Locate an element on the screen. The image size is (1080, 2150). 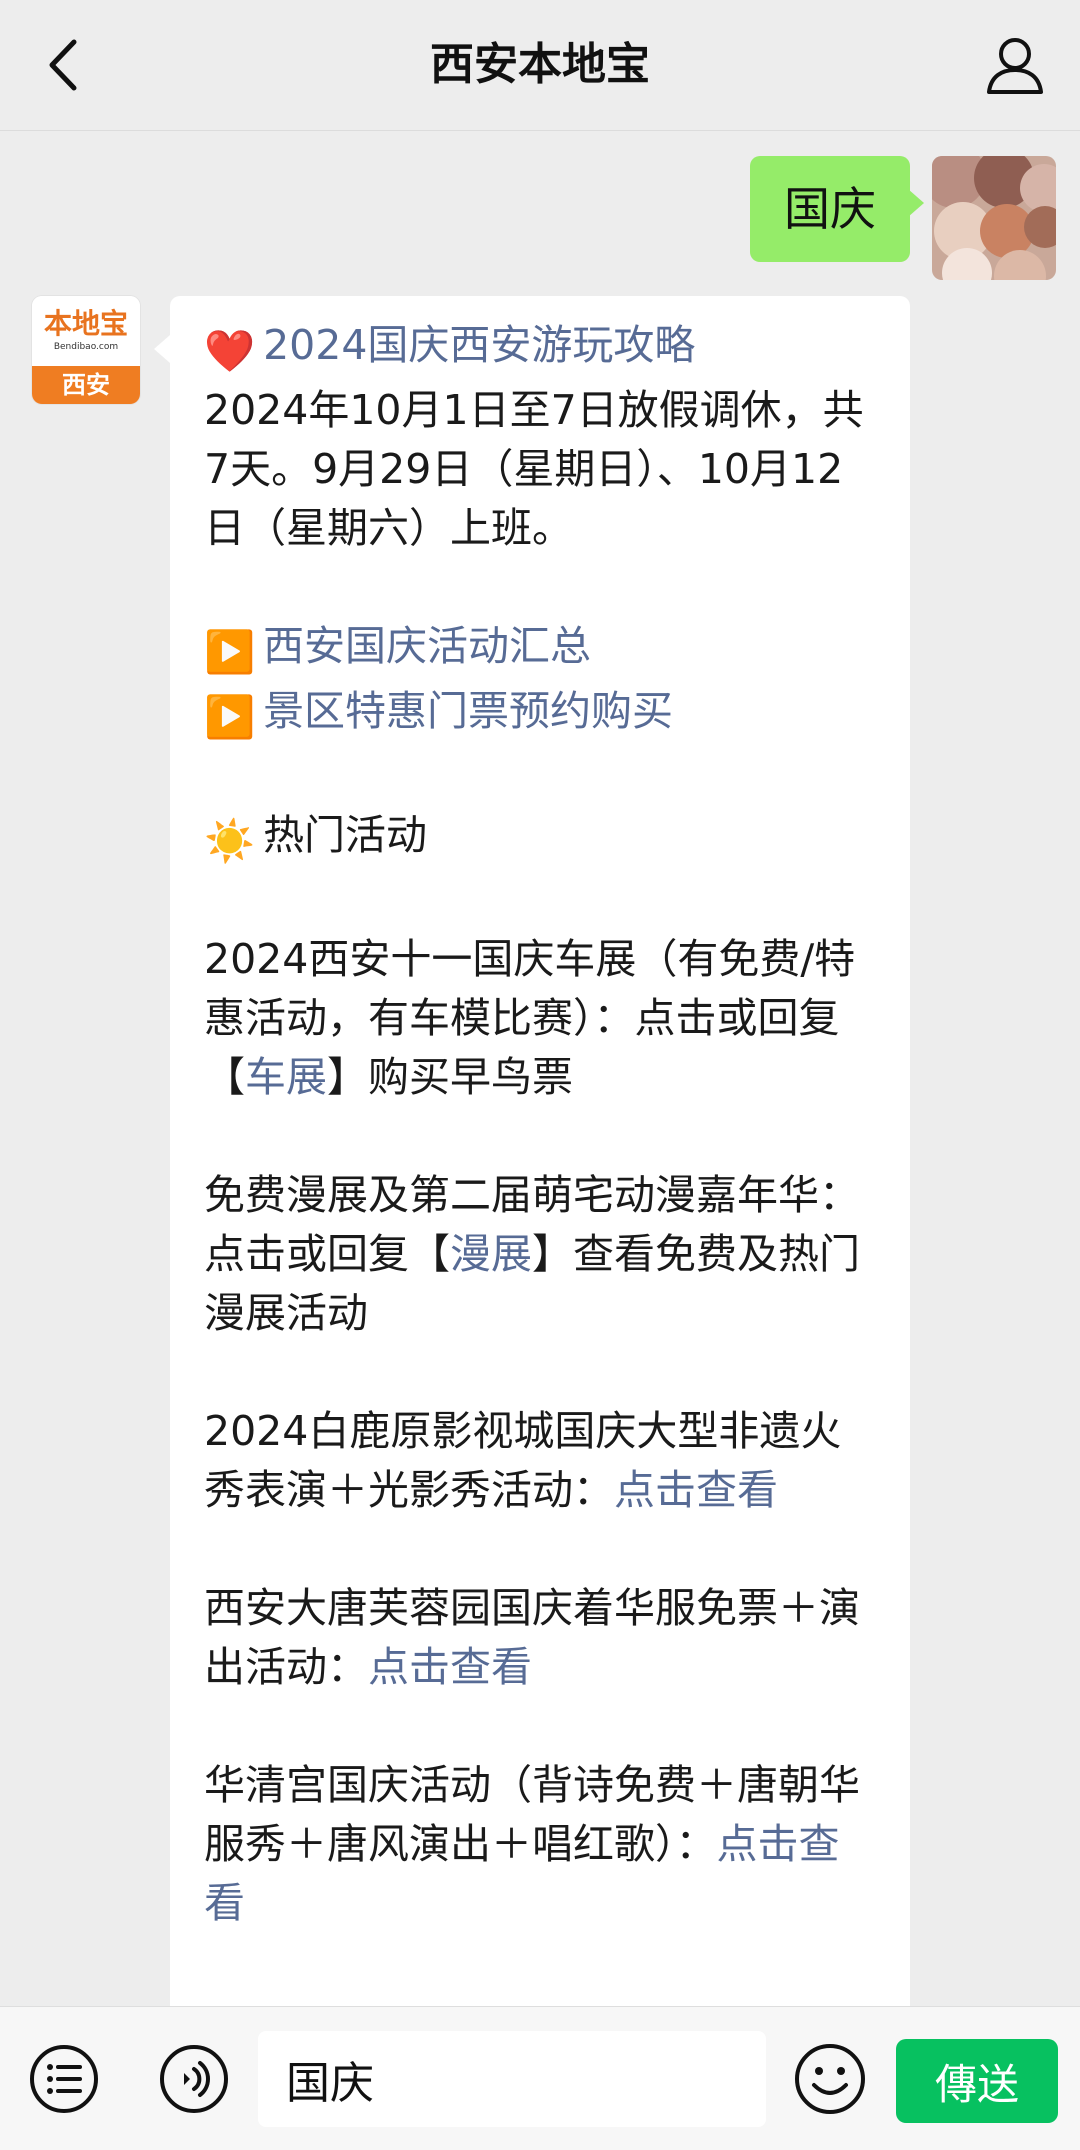
logo-text: 本地宝 is located at coordinates (85, 323).